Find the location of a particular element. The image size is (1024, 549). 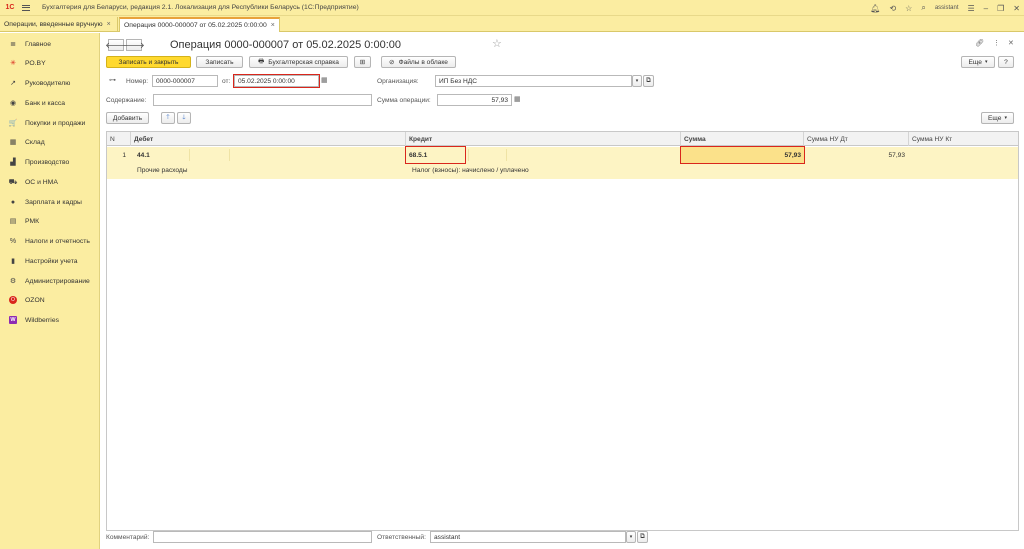

sidebar-item-production: ▟ Производство is located at coordinates (50, 162).